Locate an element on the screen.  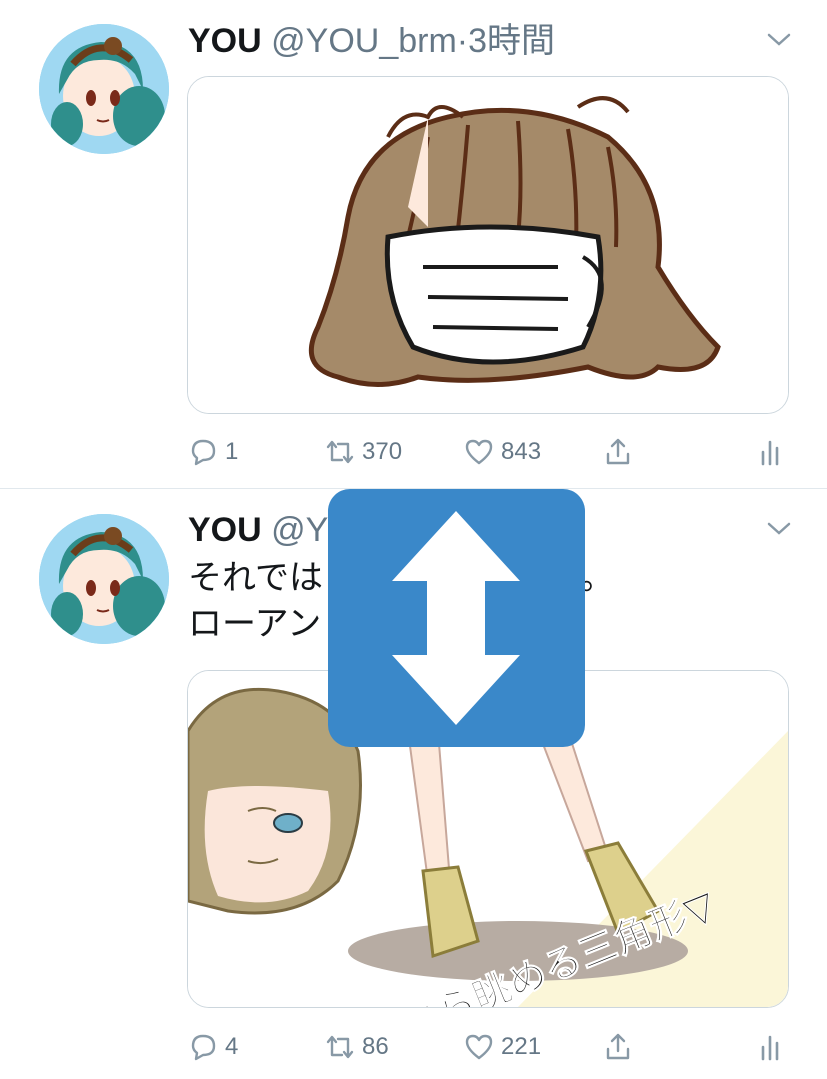
reply-count: 1 is located at coordinates (232, 451).